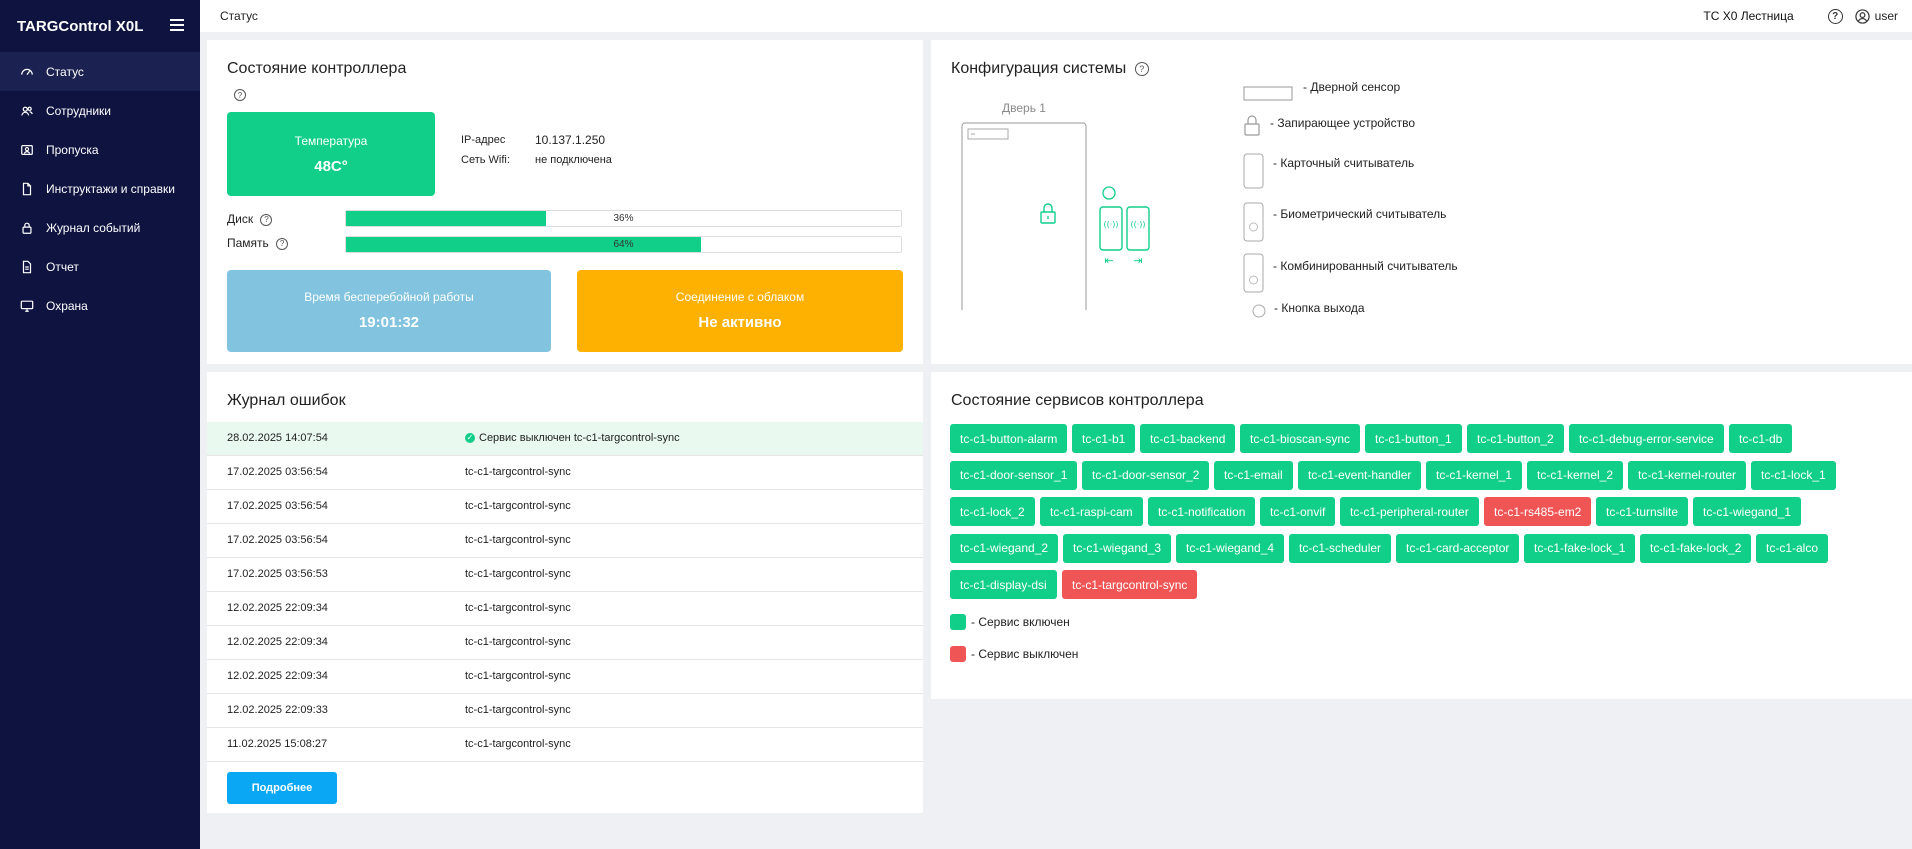  Describe the element at coordinates (1300, 438) in the screenshot. I see `service-badge: tc-c1-bioscan-sync` at that location.